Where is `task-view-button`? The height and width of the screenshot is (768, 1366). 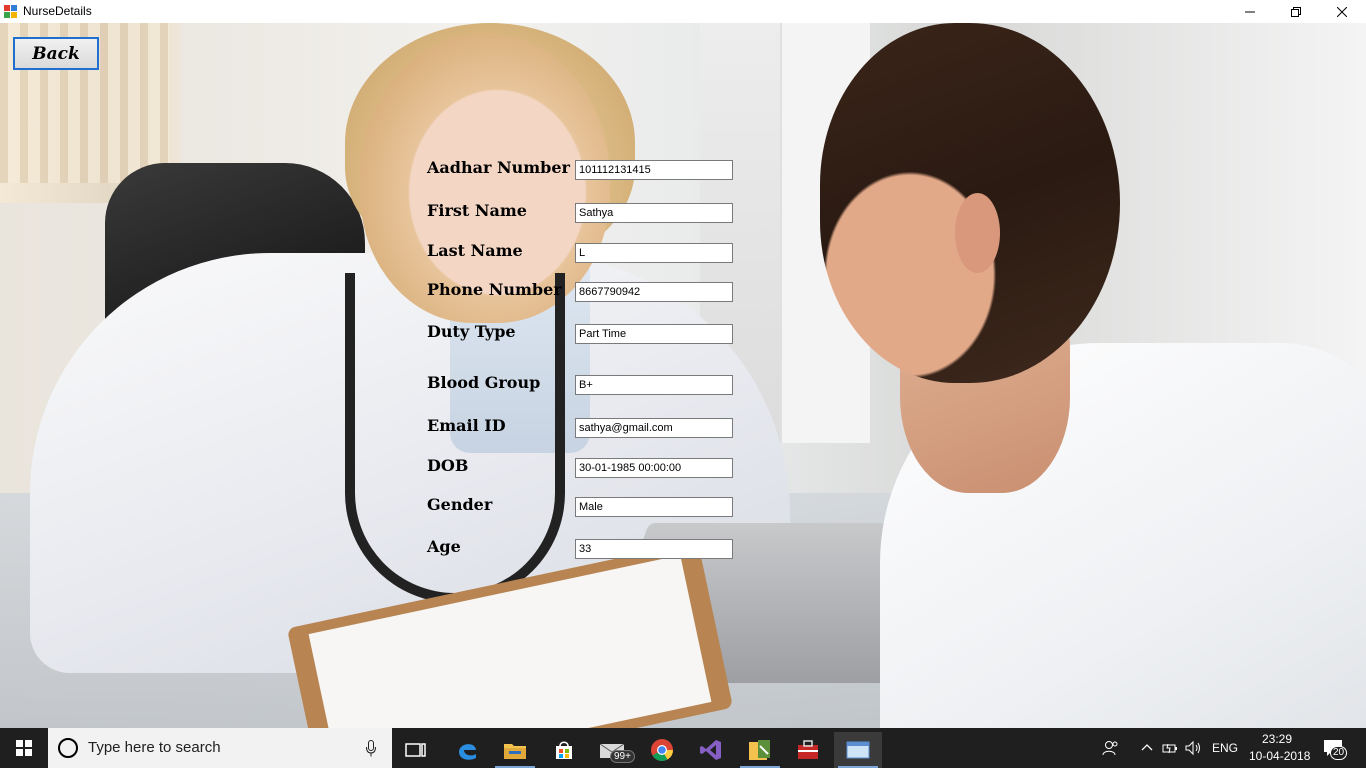 task-view-button is located at coordinates (416, 750).